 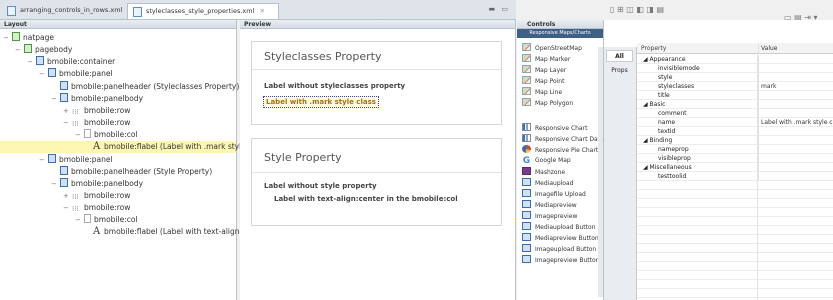 I want to click on editor-tab-styleclasses: styleclasses_style_properties.xml ✕, so click(x=203, y=11).